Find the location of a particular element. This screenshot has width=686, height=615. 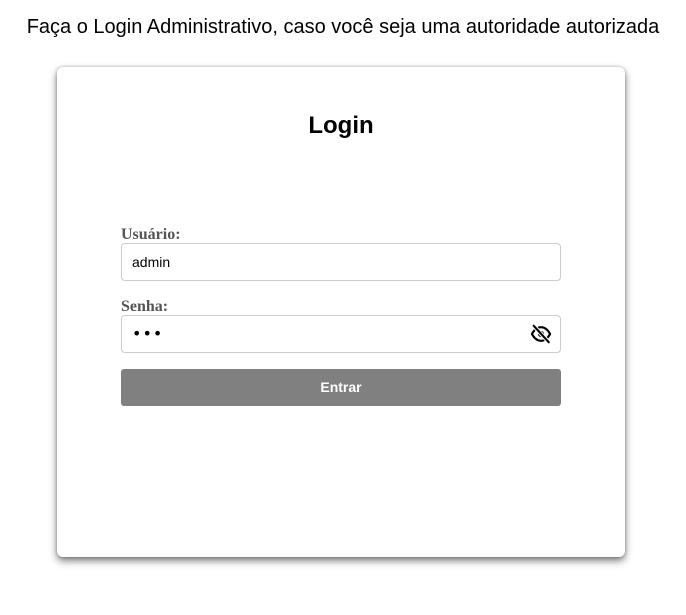

password-masked-value: ••• is located at coordinates (148, 333).